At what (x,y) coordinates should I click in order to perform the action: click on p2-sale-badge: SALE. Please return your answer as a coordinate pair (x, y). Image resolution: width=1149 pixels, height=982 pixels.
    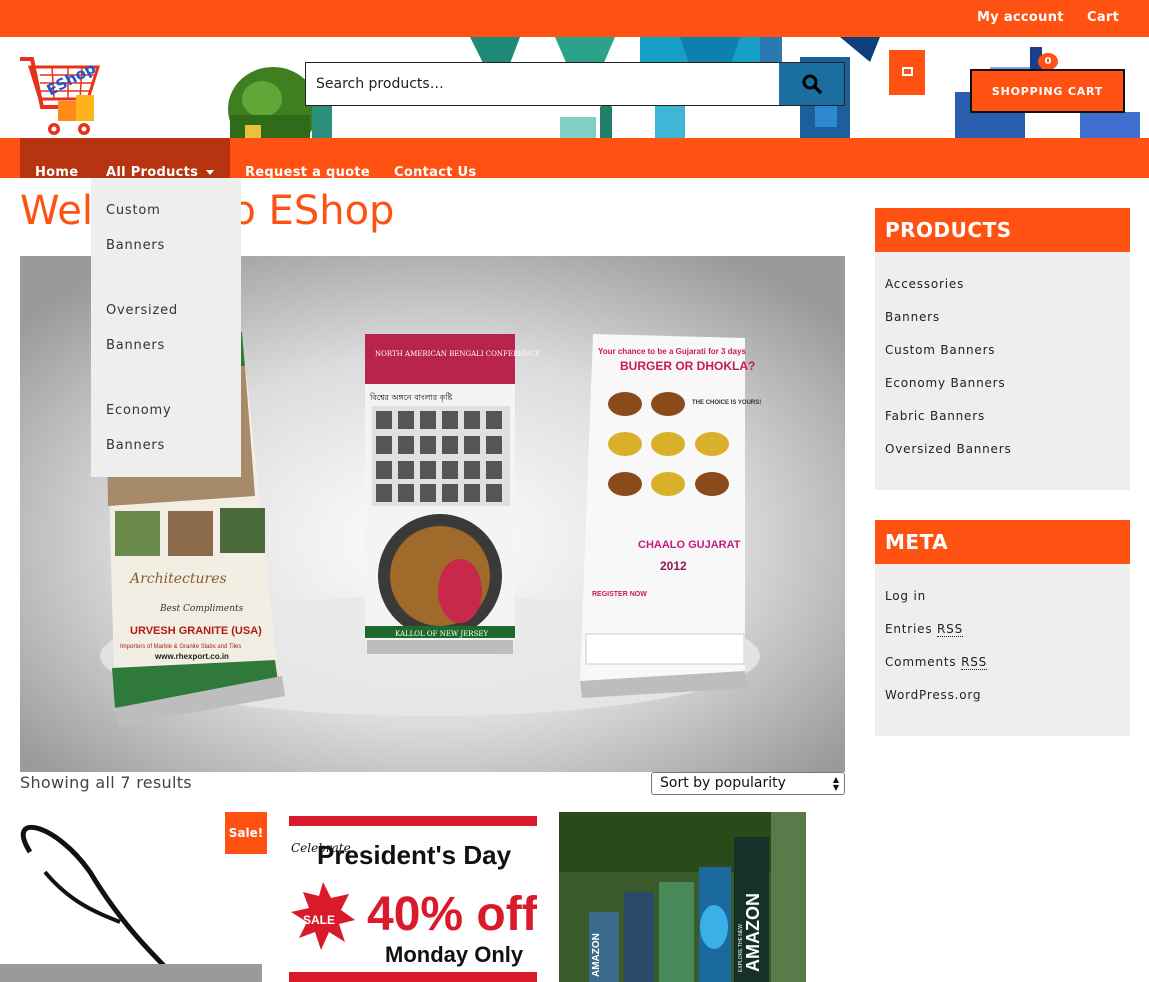
    Looking at the image, I should click on (319, 920).